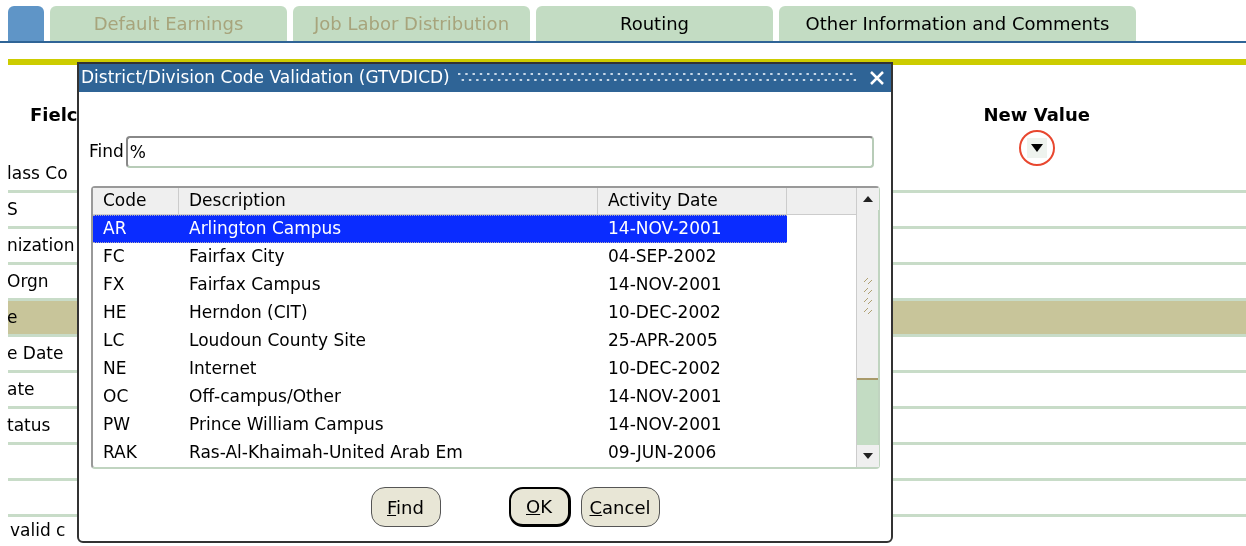 The image size is (1246, 546). What do you see at coordinates (877, 78) in the screenshot?
I see `close-icon` at bounding box center [877, 78].